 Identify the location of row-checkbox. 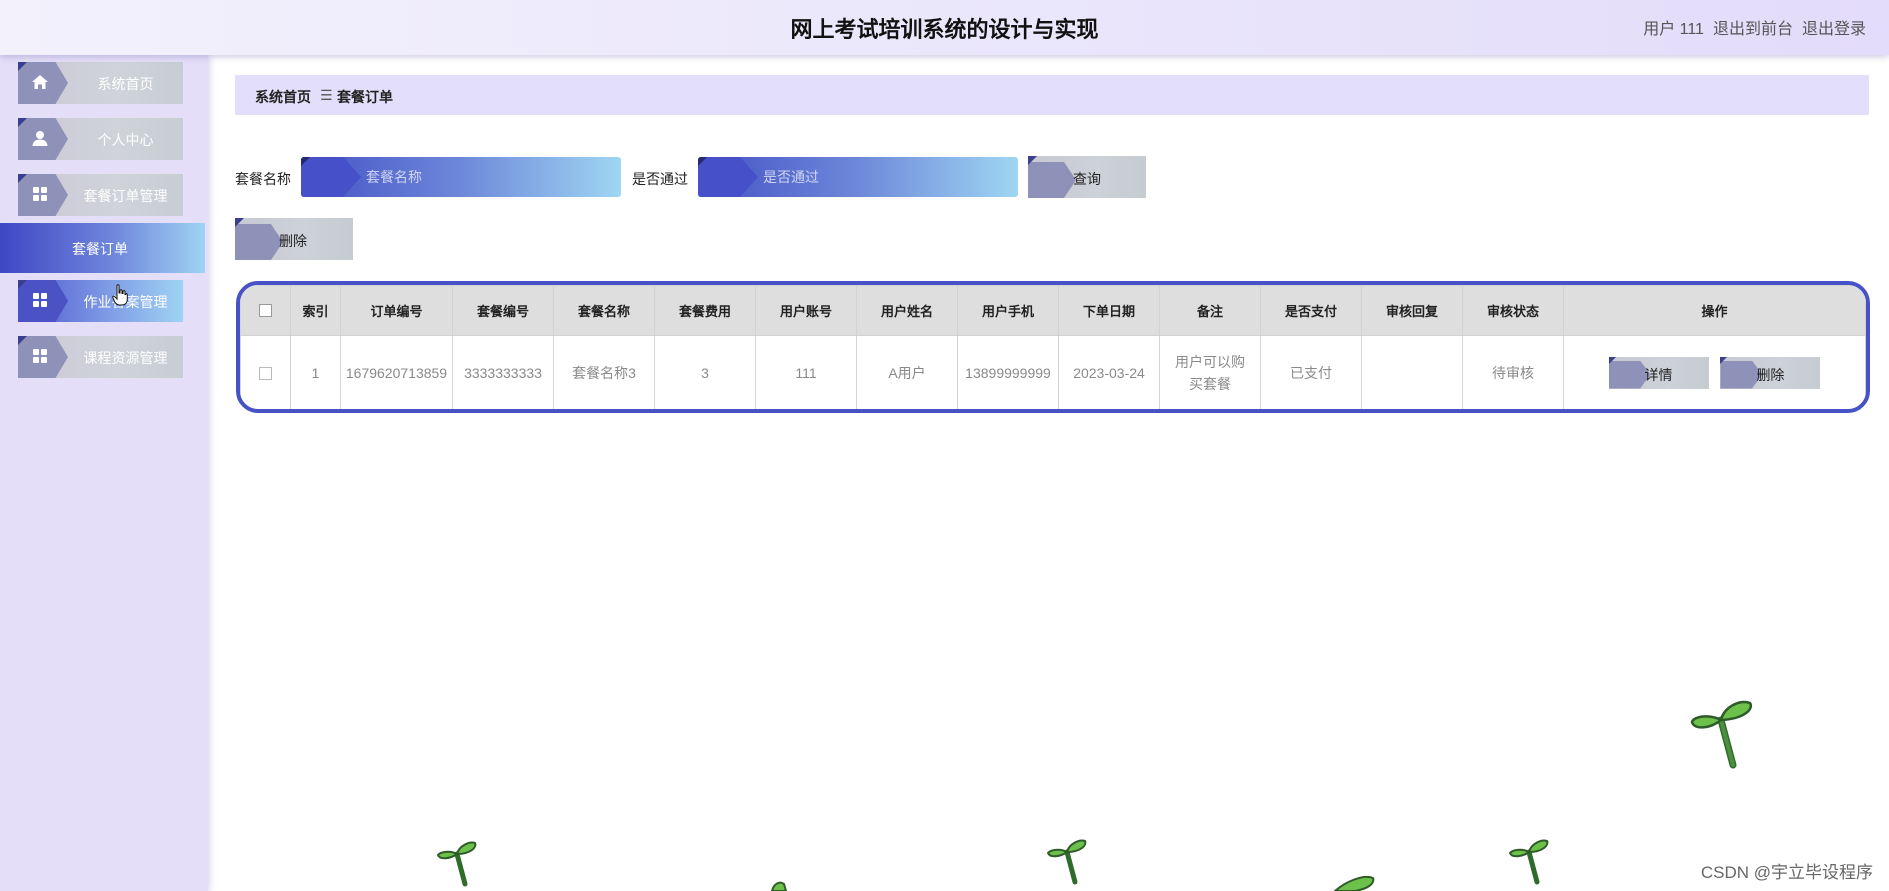
(265, 374).